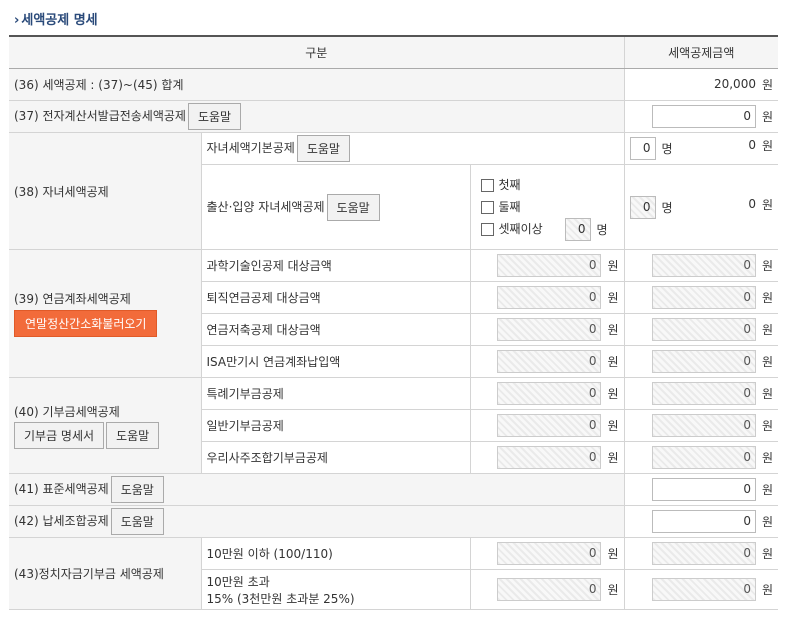  I want to click on row-36: (36) 세액공제 : (37)~(45) 합계 20,000 원, so click(394, 84).